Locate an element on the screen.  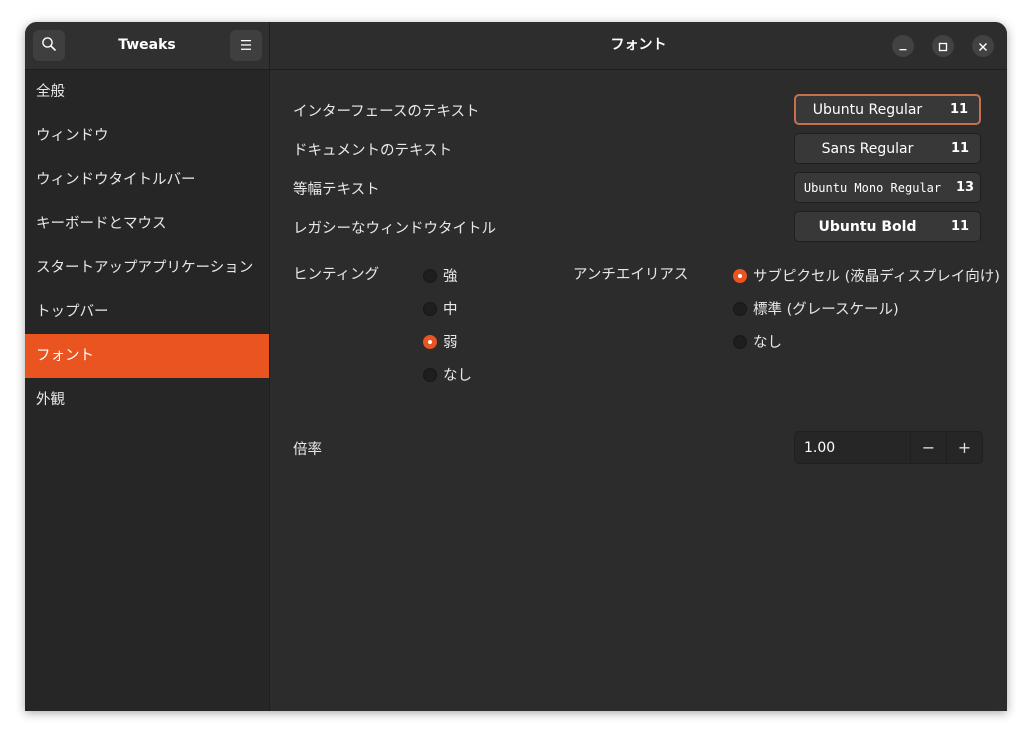
hinting-option-label: なし is located at coordinates (457, 376).